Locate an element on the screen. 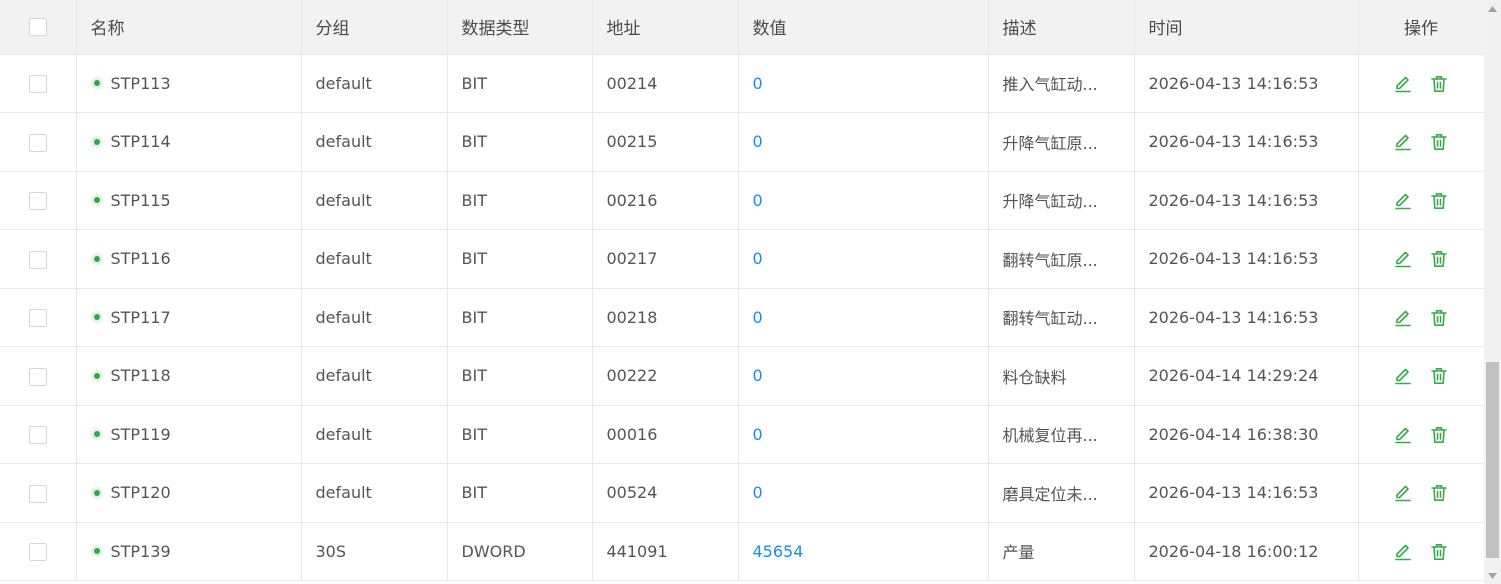 The width and height of the screenshot is (1501, 584). description-cell: 产量 is located at coordinates (1061, 551).